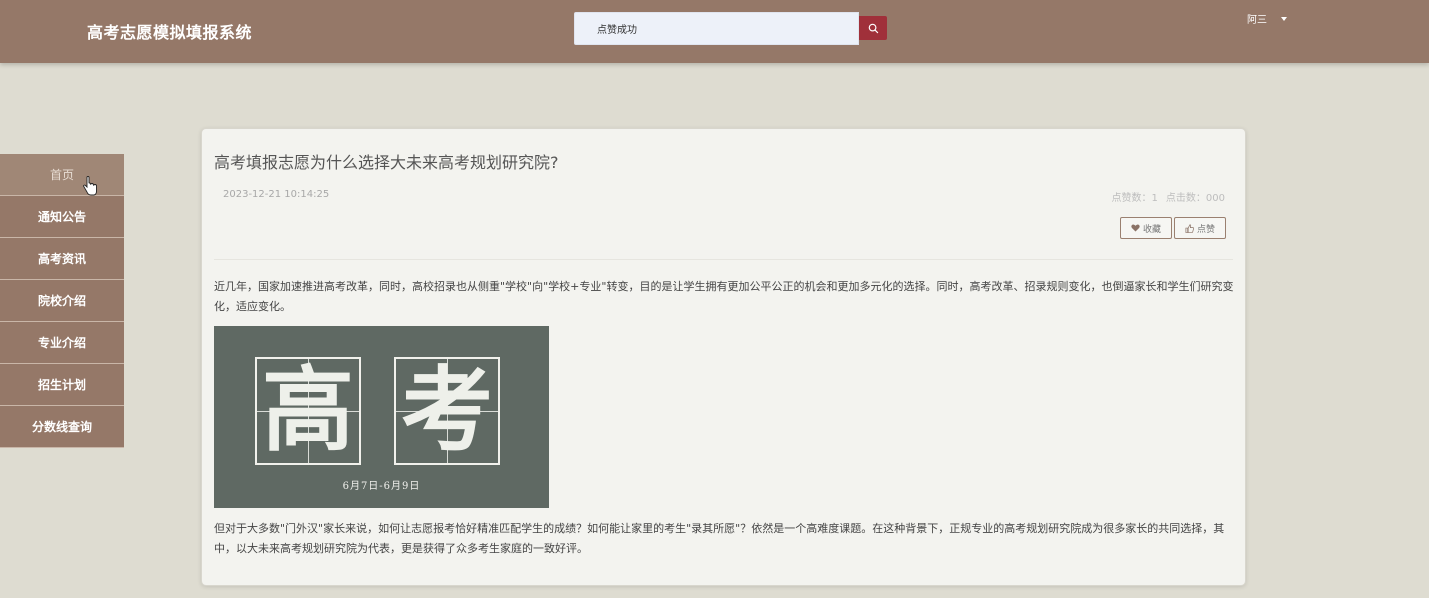  I want to click on like-count: 点赞数：1, so click(1134, 198).